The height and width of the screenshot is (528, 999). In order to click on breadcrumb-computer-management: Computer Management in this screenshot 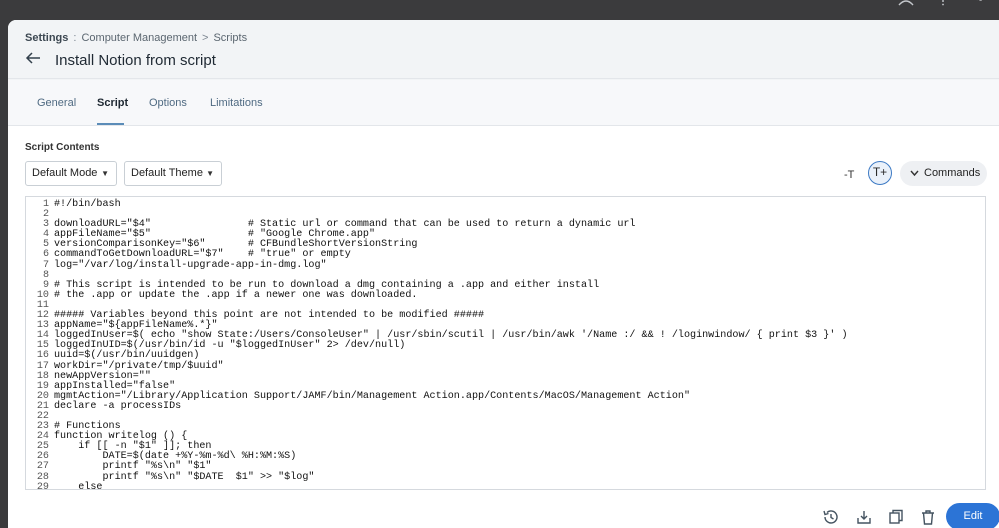, I will do `click(139, 38)`.